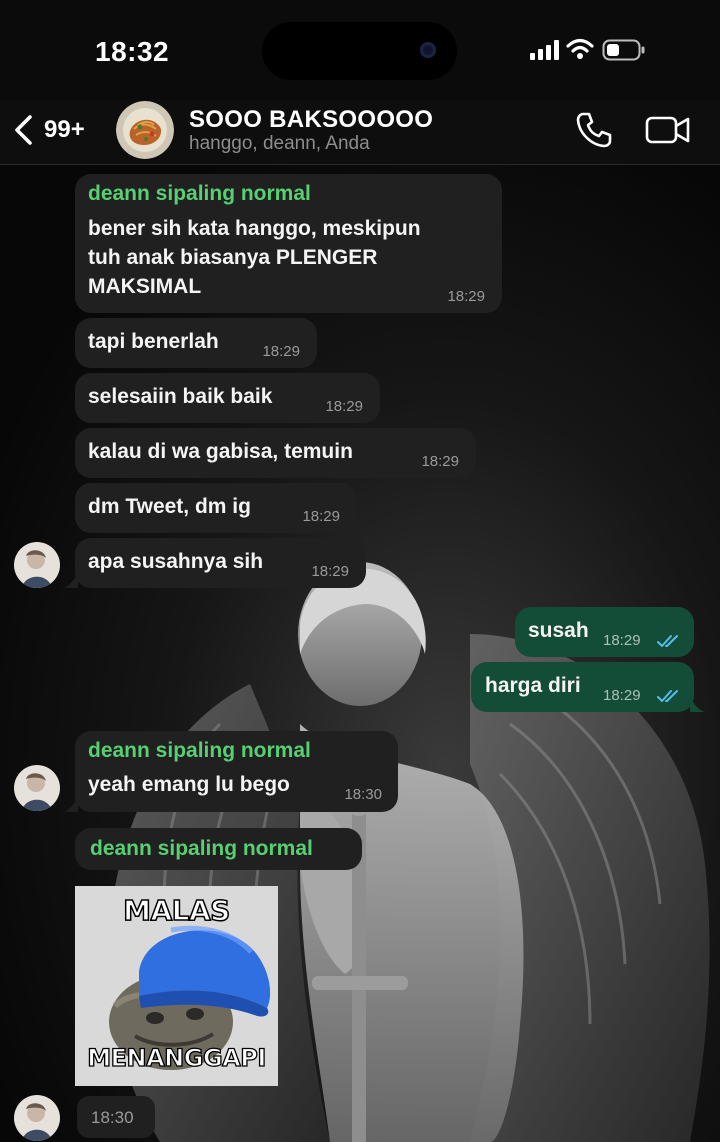 This screenshot has height=1142, width=720. What do you see at coordinates (558, 630) in the screenshot?
I see `message-text: susah` at bounding box center [558, 630].